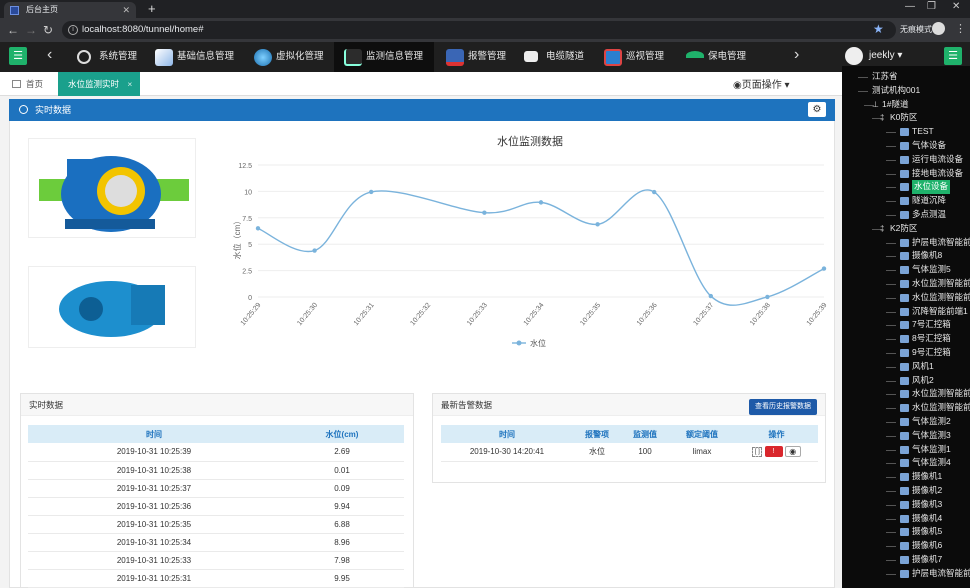 This screenshot has width=970, height=588. Describe the element at coordinates (960, 28) in the screenshot. I see `browser-menu-icon: ⋮` at that location.